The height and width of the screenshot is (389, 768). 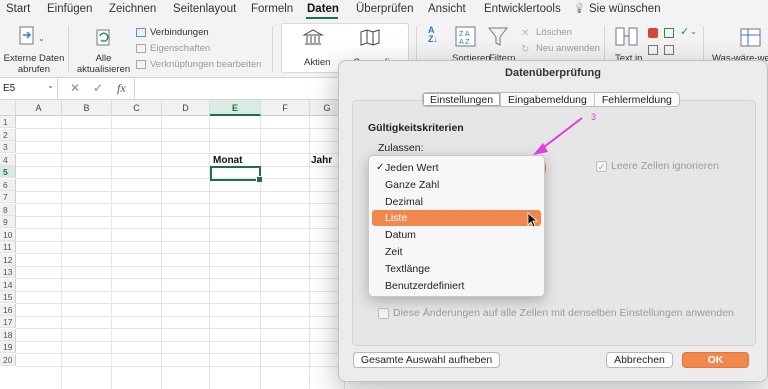 I want to click on annotation-arrow, so click(x=555, y=172).